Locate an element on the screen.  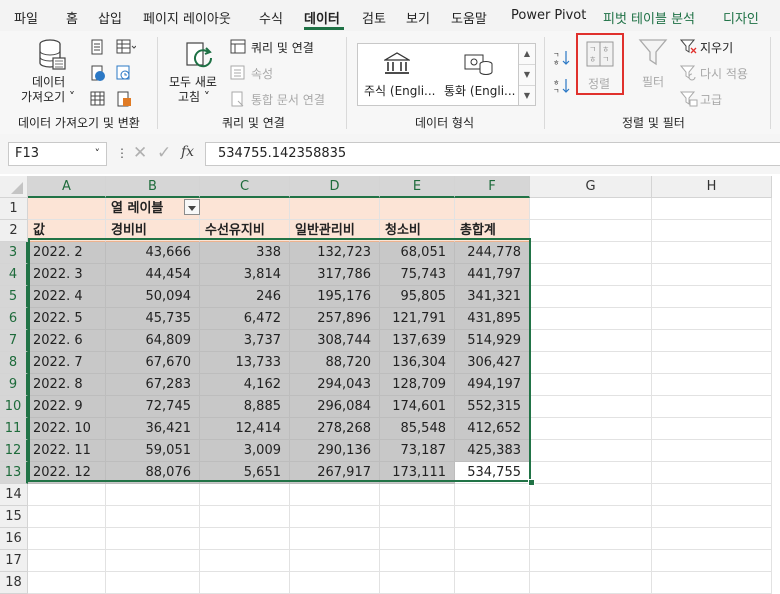
column-header-h: H is located at coordinates (712, 187).